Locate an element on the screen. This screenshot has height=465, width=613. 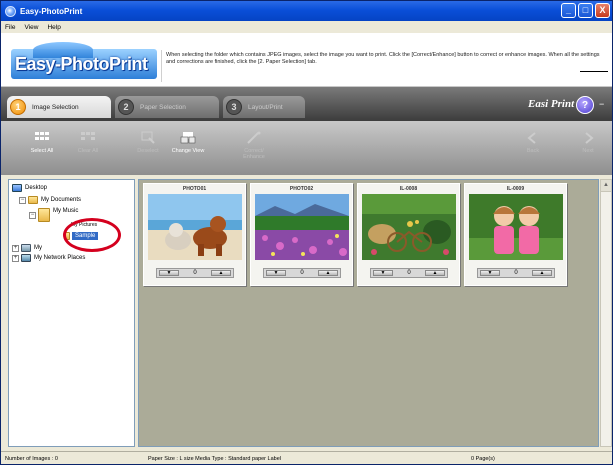
thumbnail-item: PHOTO01 ▼ 0 ▲ is located at coordinates (194, 234).